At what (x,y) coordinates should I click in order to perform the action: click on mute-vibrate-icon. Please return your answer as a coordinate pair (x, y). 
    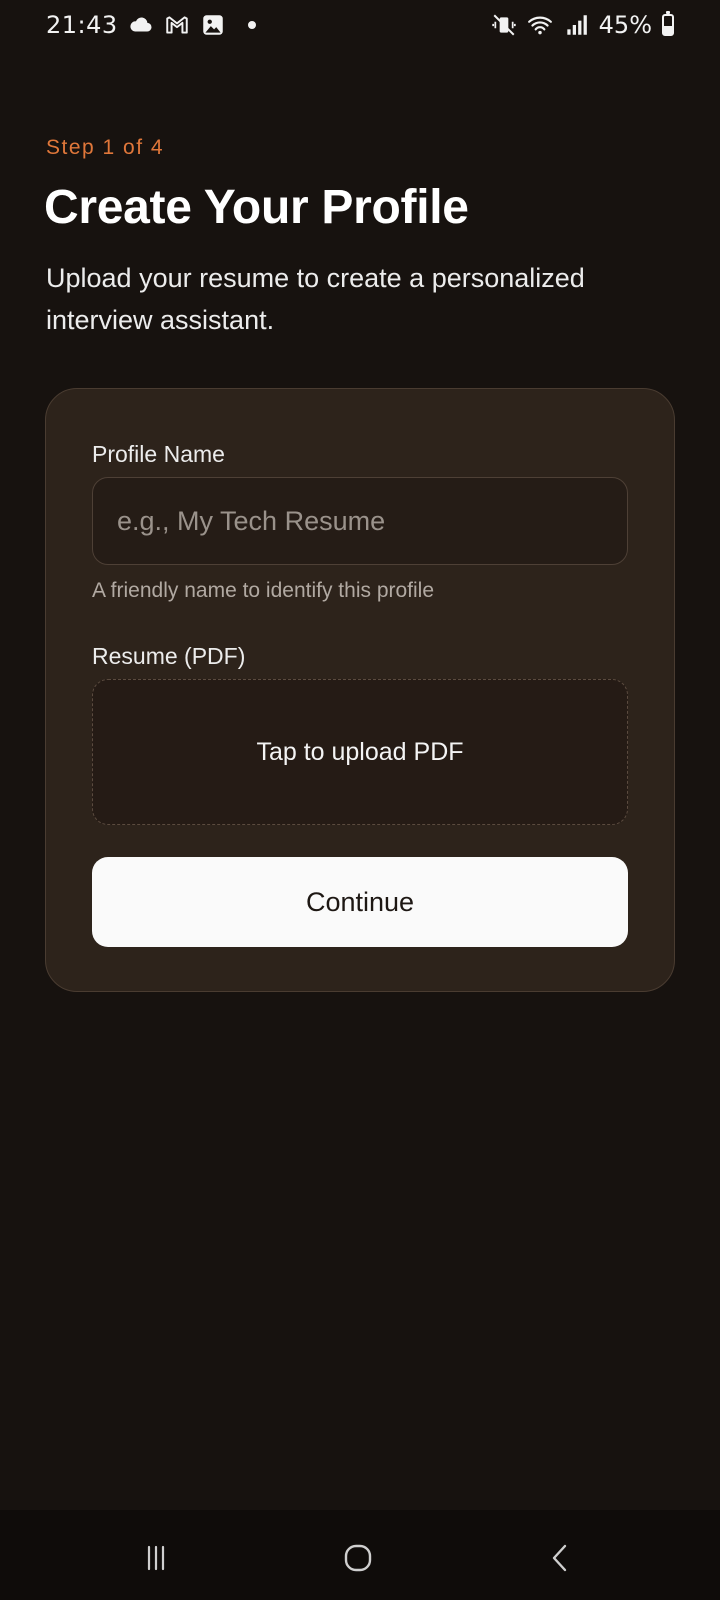
    Looking at the image, I should click on (504, 25).